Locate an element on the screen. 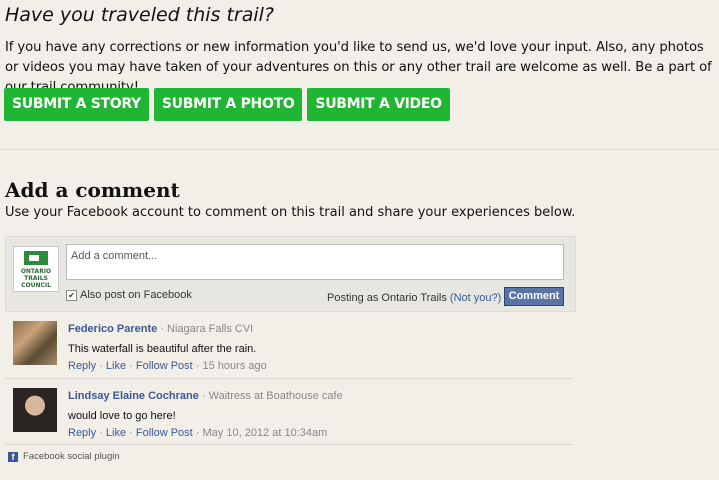  logo-text: ONTARIO TRAILS COUNCIL is located at coordinates (36, 278).